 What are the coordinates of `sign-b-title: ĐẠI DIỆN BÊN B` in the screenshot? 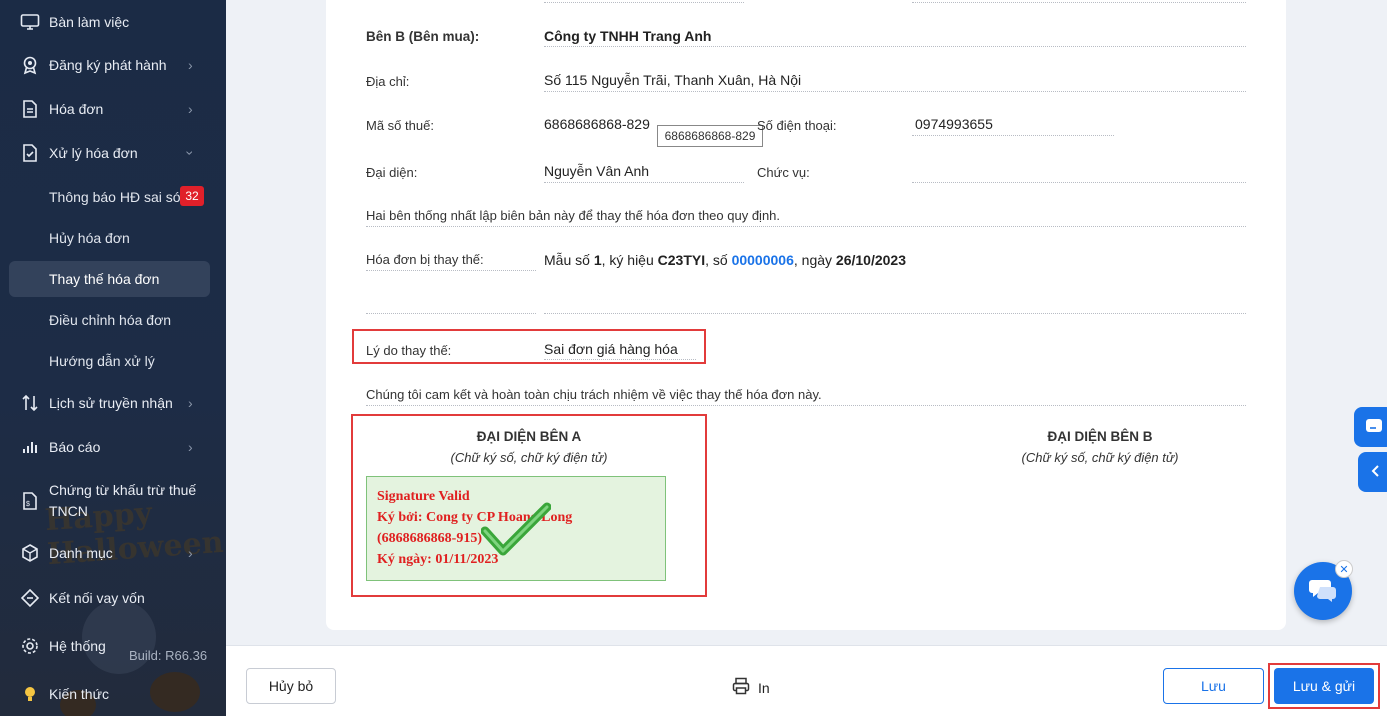 It's located at (1100, 436).